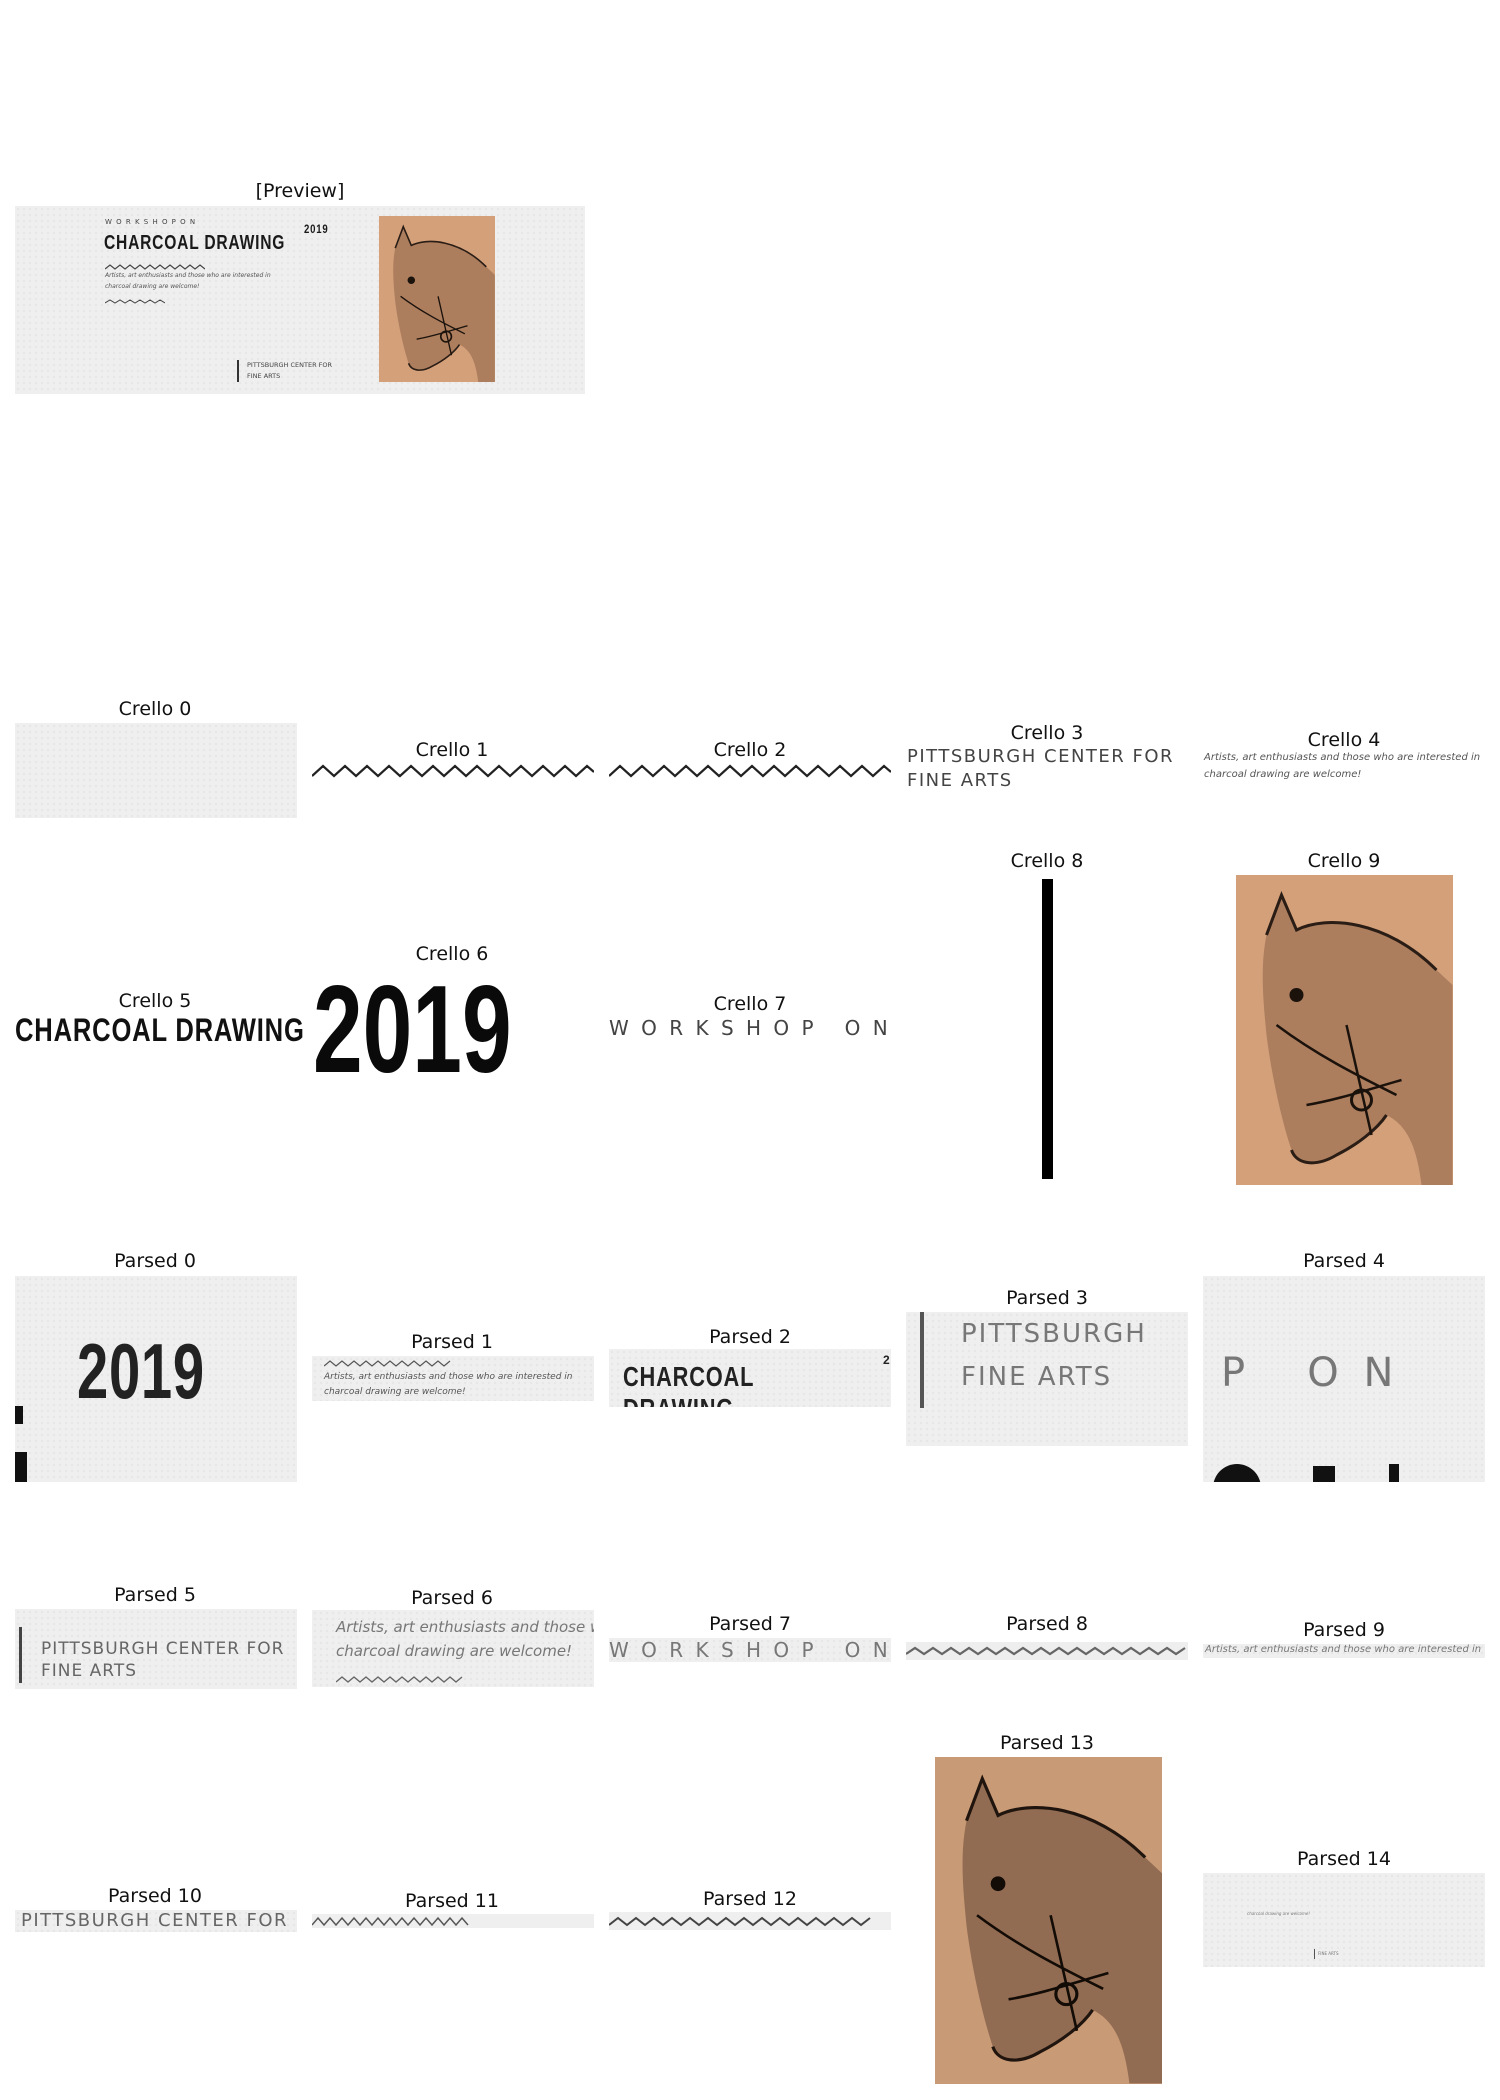 The image size is (1500, 2100). I want to click on parsed-10-venue: PITTSBURGH CENTER FOR, so click(155, 1920).